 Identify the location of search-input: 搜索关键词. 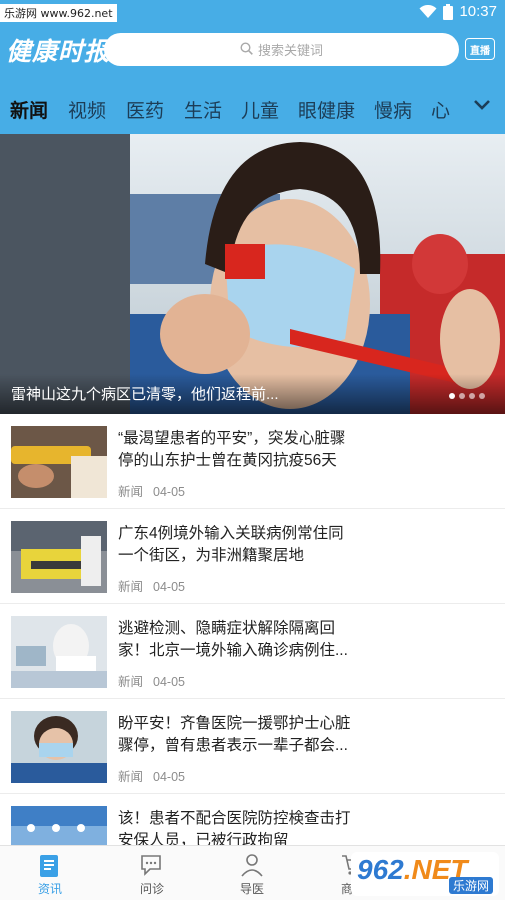
(281, 49).